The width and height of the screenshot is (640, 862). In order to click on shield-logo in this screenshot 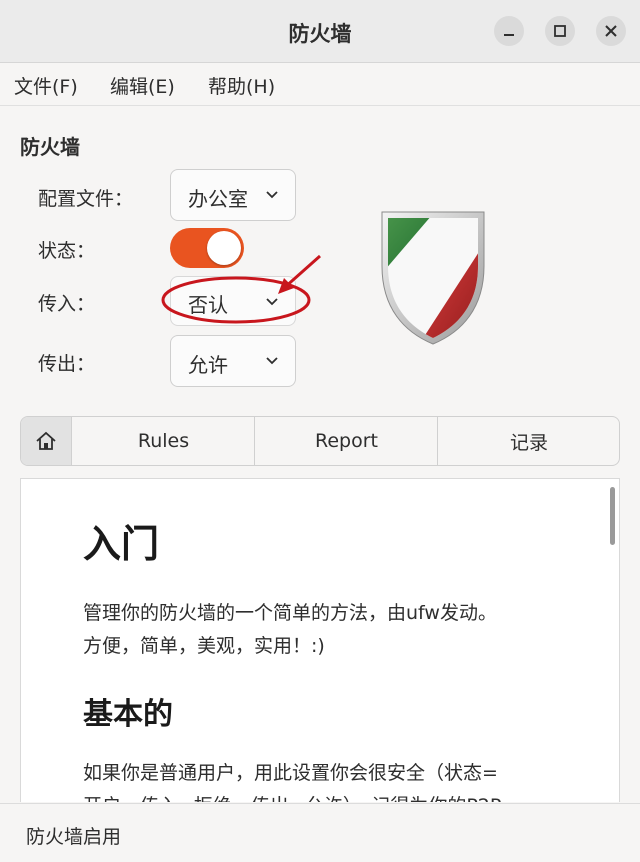, I will do `click(433, 278)`.